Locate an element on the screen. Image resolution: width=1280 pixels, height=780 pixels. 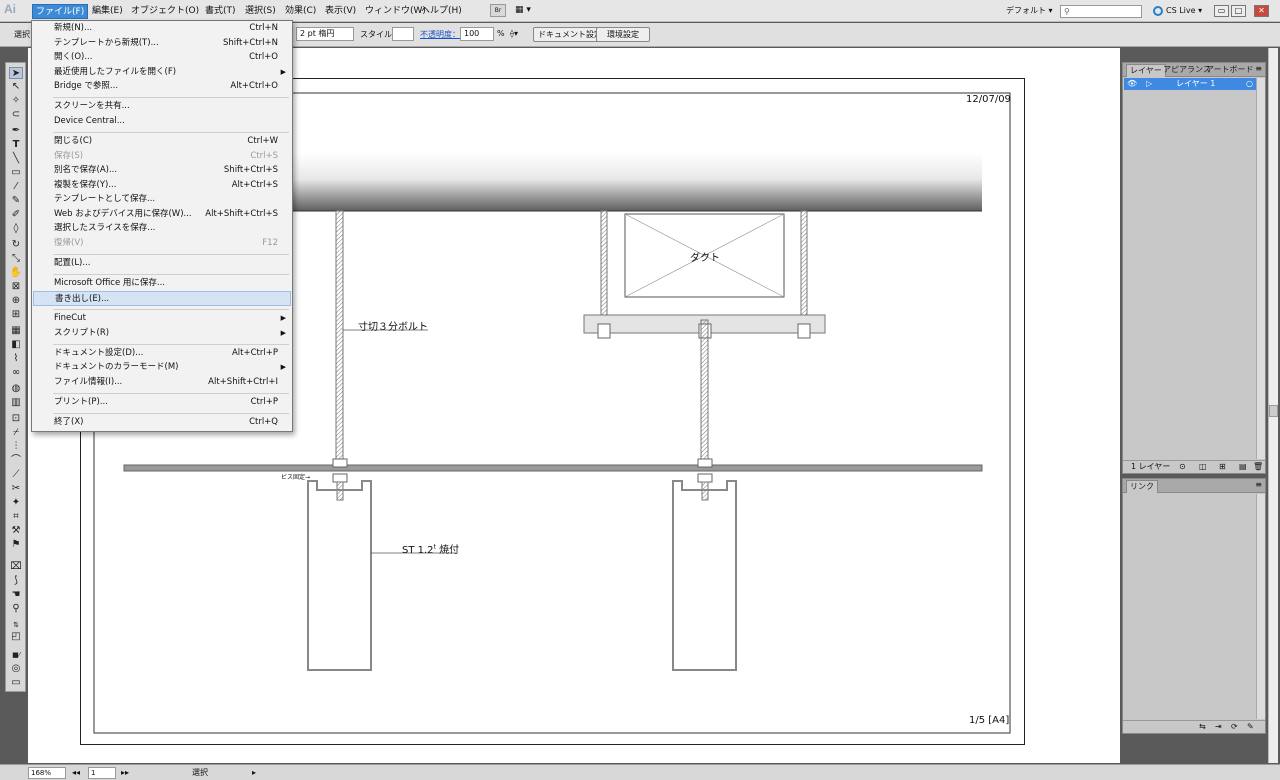
menu-finecut: FineCut ▶ is located at coordinates (162, 318).